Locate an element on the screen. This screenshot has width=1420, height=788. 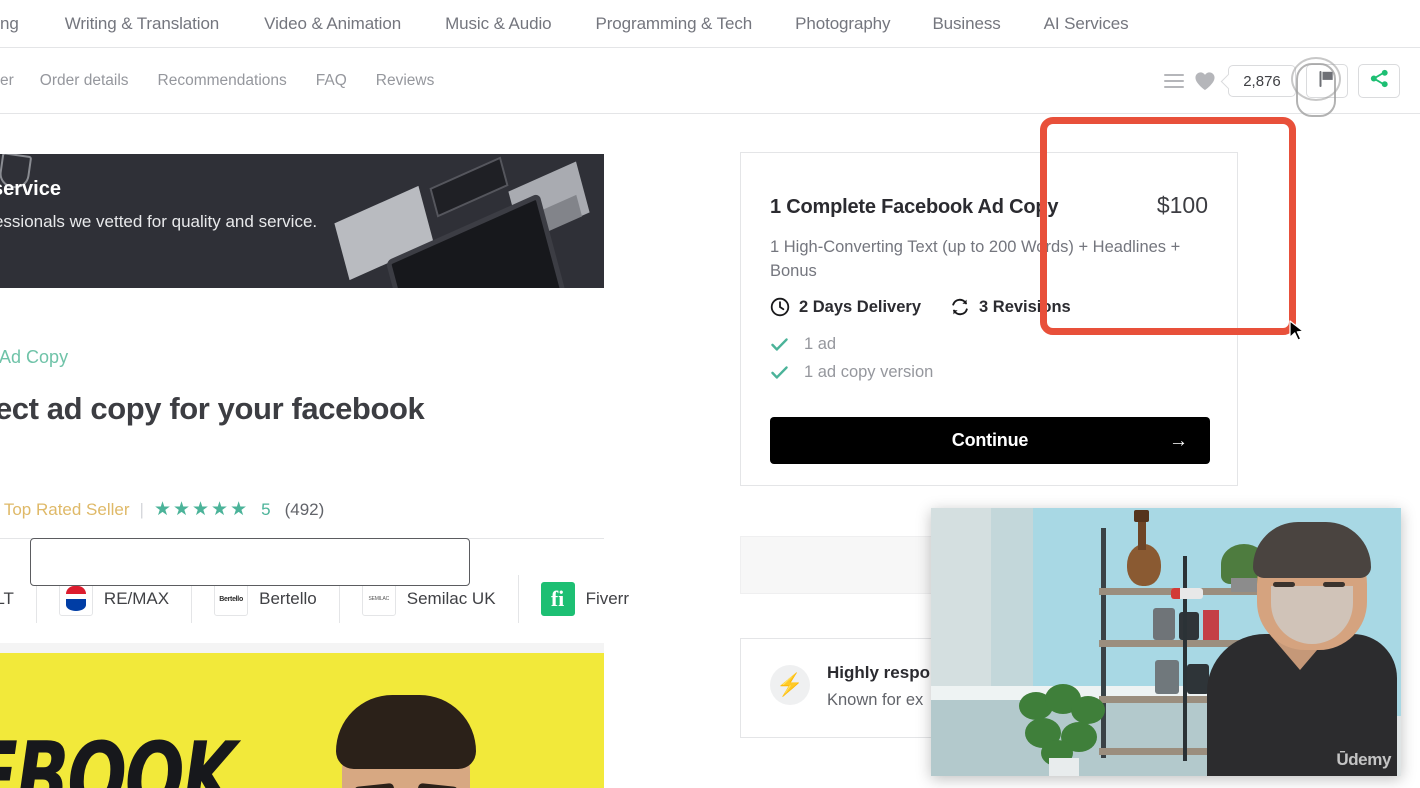
package-feature-label: 1 ad copy version is located at coordinates (869, 372).